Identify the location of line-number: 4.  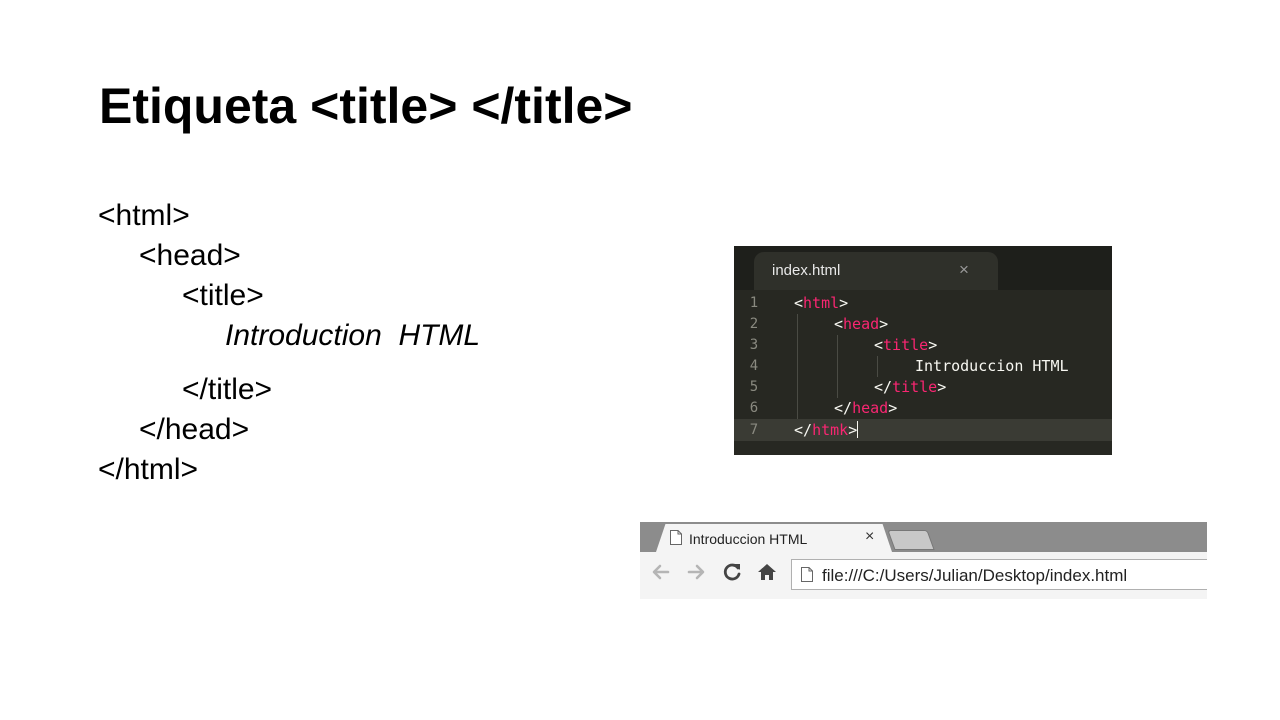
(754, 366).